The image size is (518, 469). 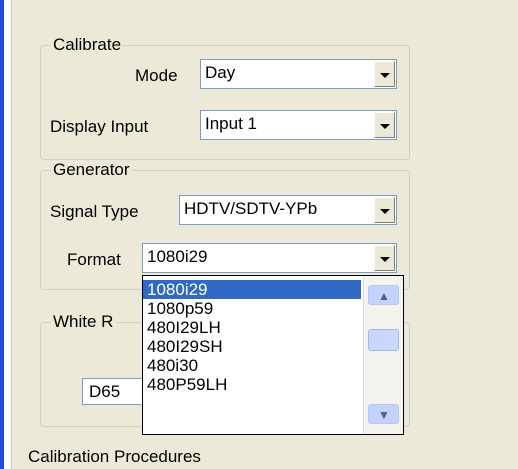 I want to click on chevron-up-icon: ▲, so click(x=384, y=296).